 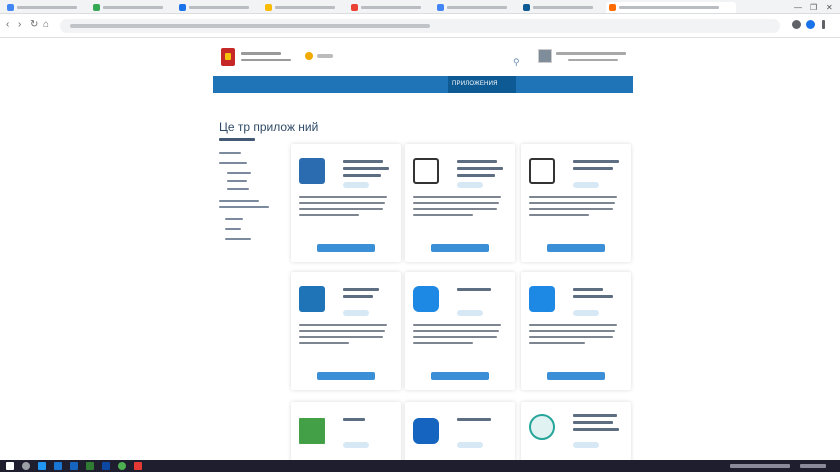 I want to click on mail-app-icon, so click(x=106, y=466).